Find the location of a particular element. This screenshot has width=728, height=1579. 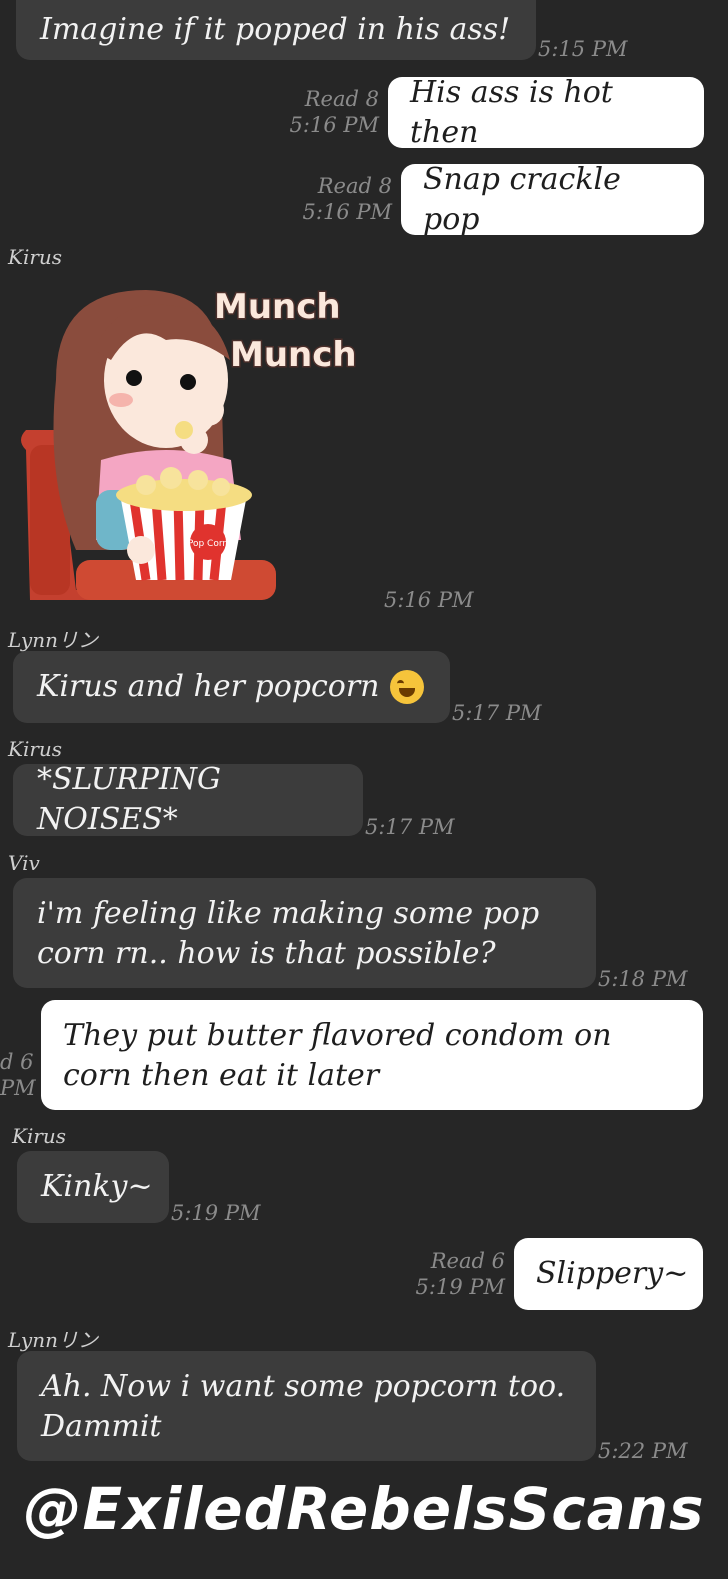

message-time: 5:22 PM is located at coordinates (643, 1451).